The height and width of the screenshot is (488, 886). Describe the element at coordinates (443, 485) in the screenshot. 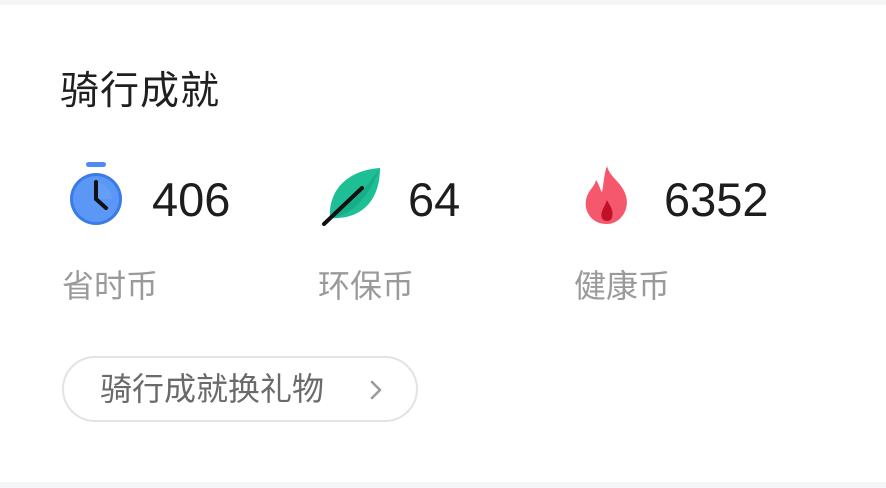

I see `bottom-divider` at that location.